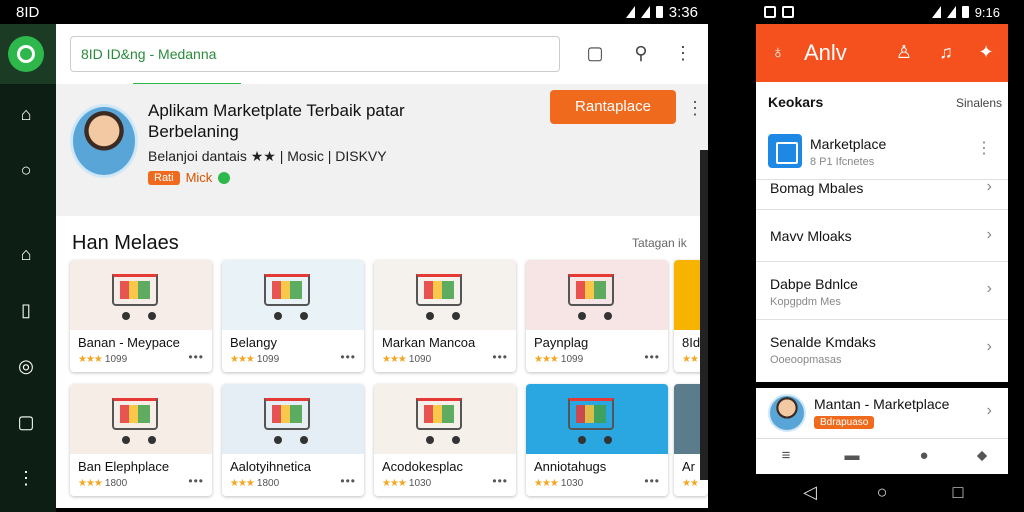  Describe the element at coordinates (695, 108) in the screenshot. I see `hero-more-icon: ⋮` at that location.